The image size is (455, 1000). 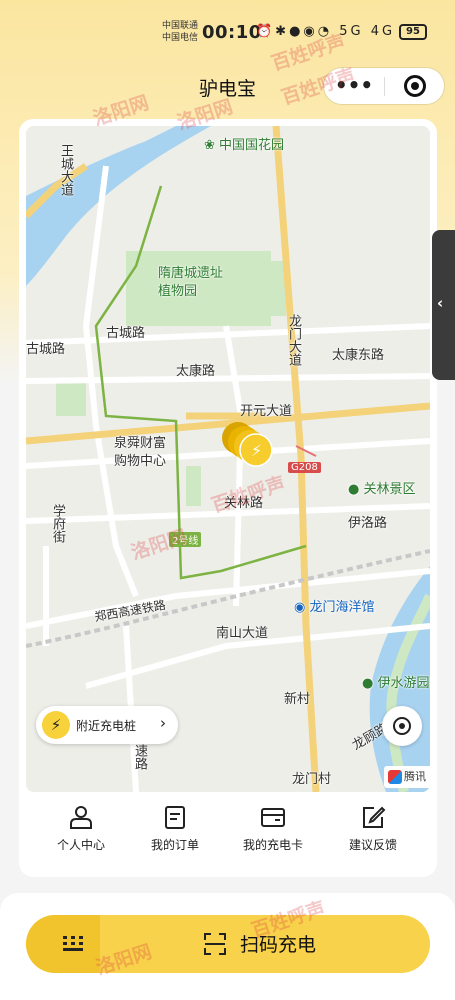 What do you see at coordinates (304, 467) in the screenshot?
I see `map-label-g208: G208` at bounding box center [304, 467].